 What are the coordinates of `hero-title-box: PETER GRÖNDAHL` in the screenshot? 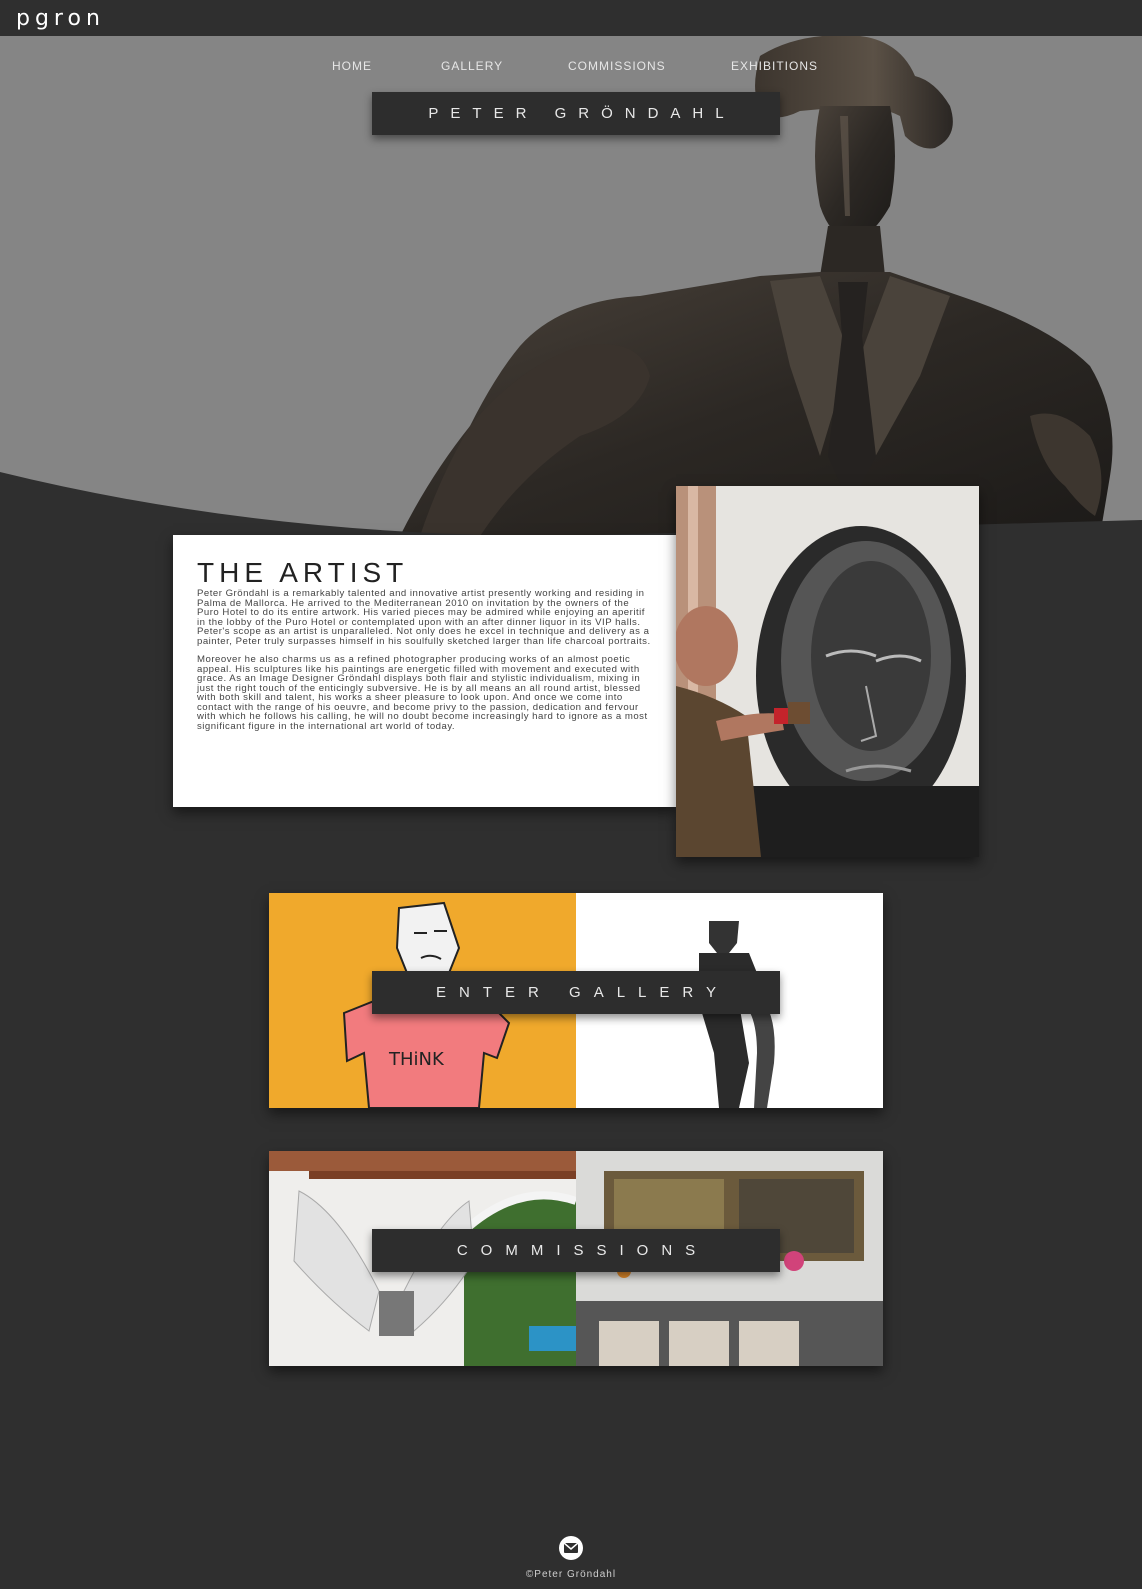 It's located at (576, 113).